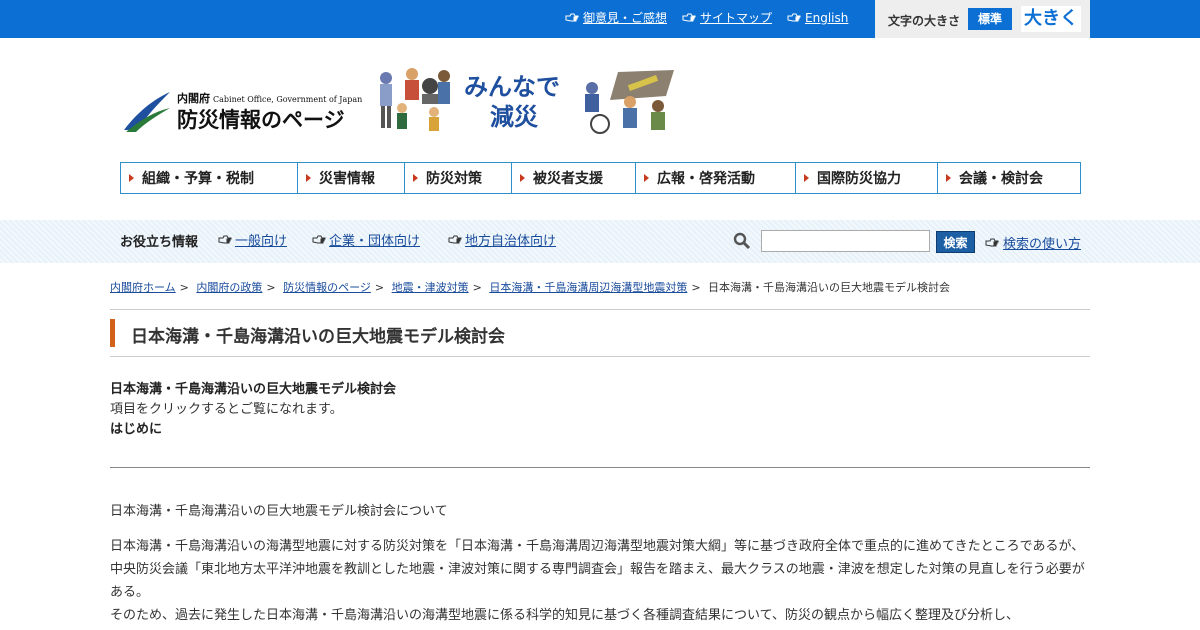  I want to click on breadcrumb-current: 日本海溝・千島海溝沿いの巨大地震モデル検討会, so click(829, 287).